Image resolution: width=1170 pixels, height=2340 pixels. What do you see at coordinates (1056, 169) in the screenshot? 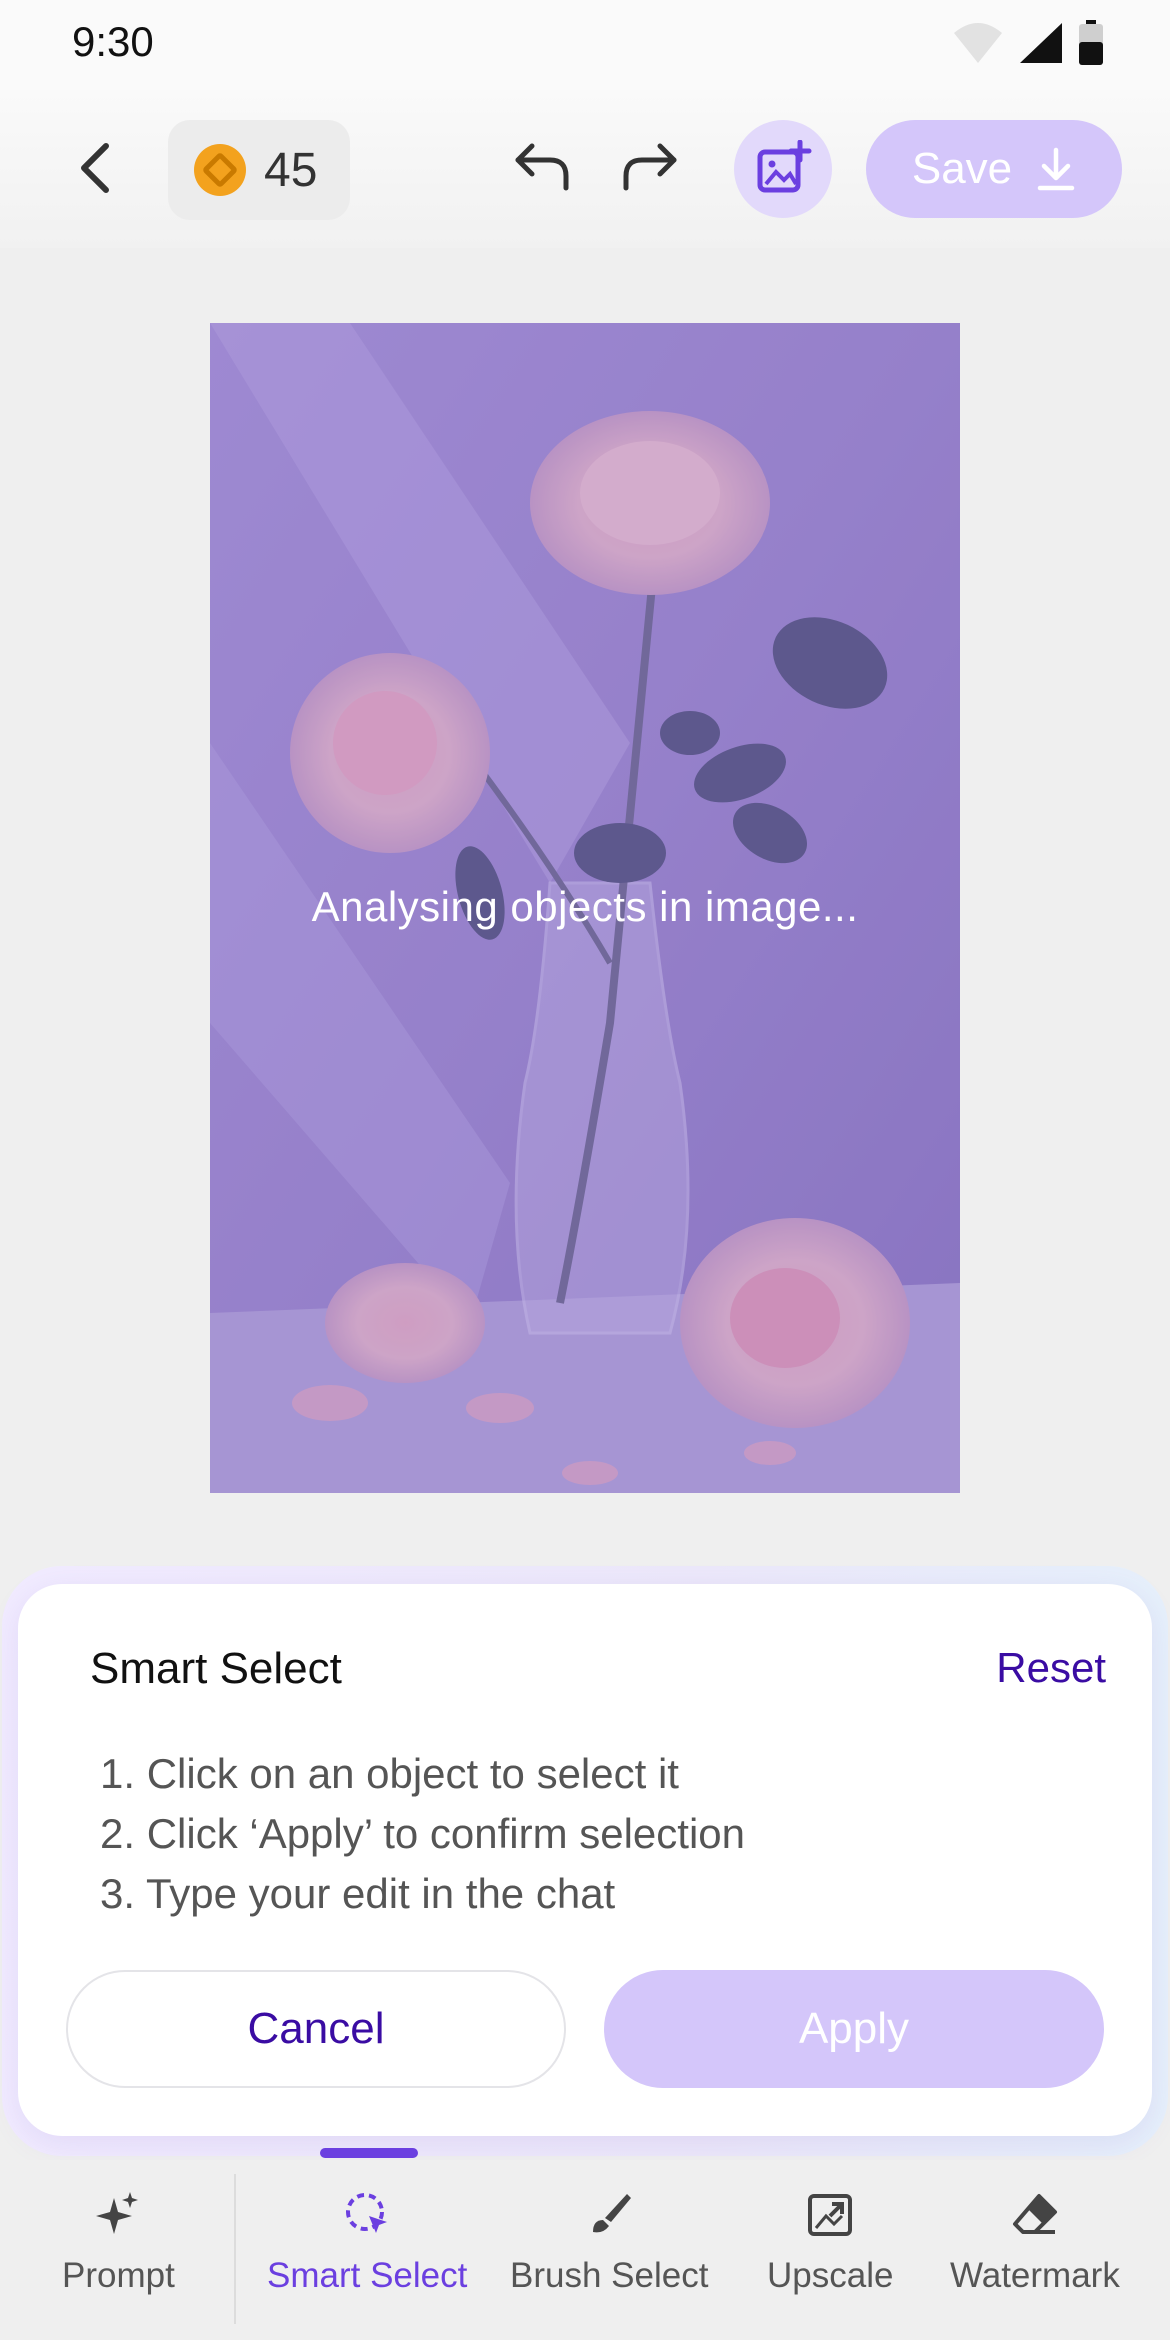
I see `download-icon` at bounding box center [1056, 169].